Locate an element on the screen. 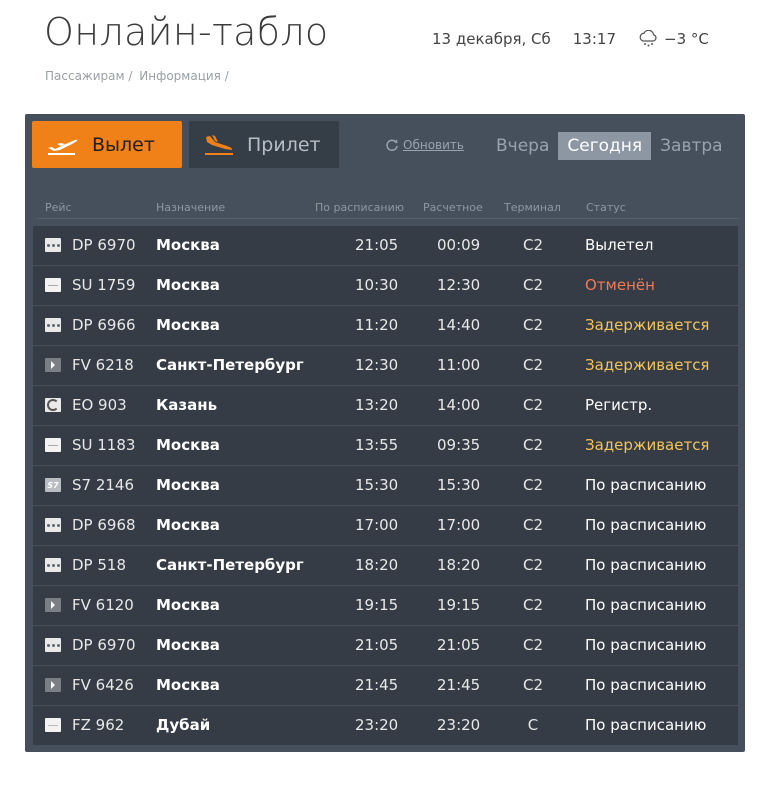  table-row: DP 6968 Москва 17:00 17:00 C2 По расписанию is located at coordinates (385, 525).